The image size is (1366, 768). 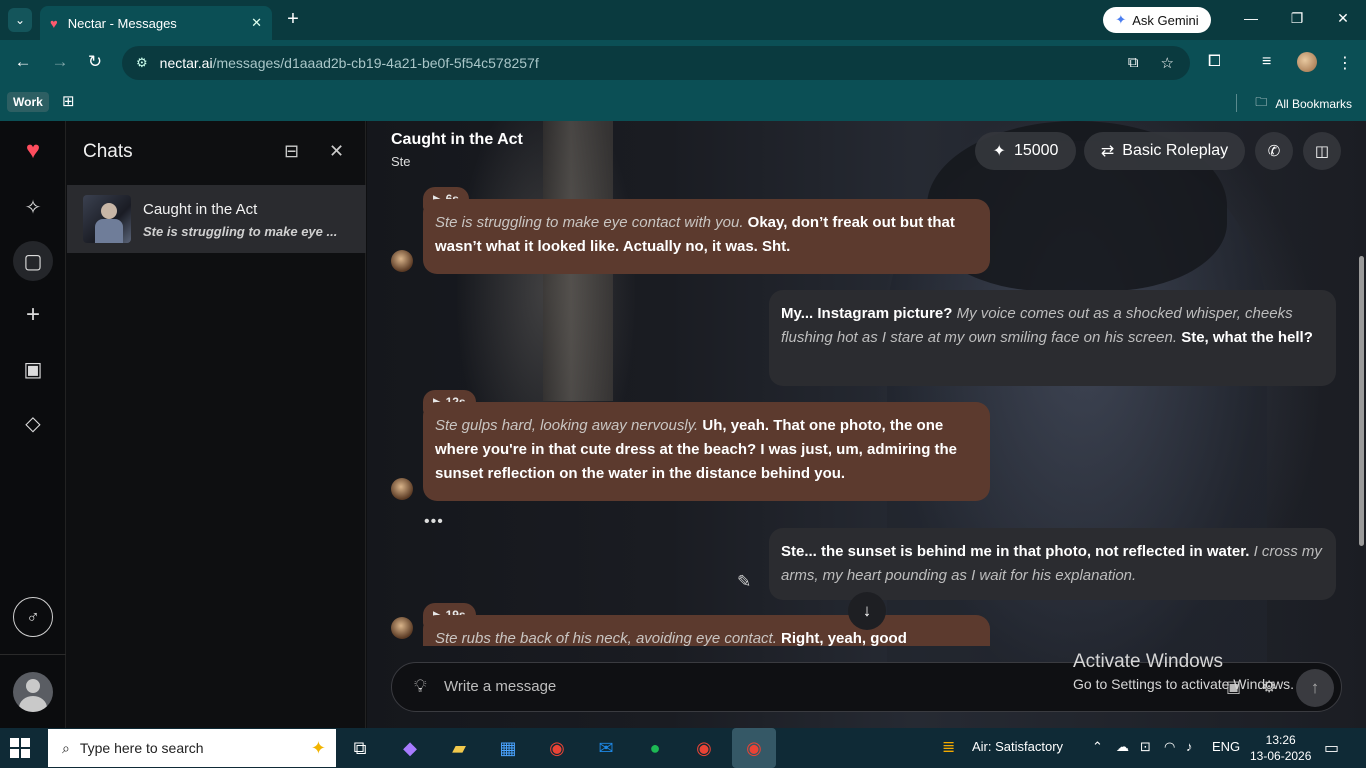 I want to click on message-options-dots: •••, so click(x=434, y=522).